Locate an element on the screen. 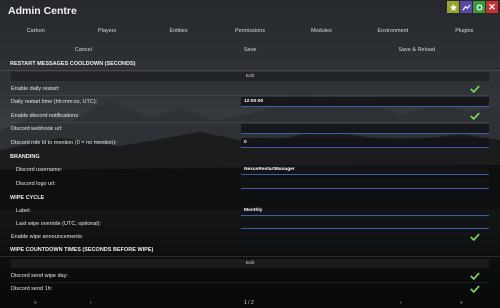 Image resolution: width=500 pixels, height=308 pixels. send-1h-checkbox is located at coordinates (475, 289).